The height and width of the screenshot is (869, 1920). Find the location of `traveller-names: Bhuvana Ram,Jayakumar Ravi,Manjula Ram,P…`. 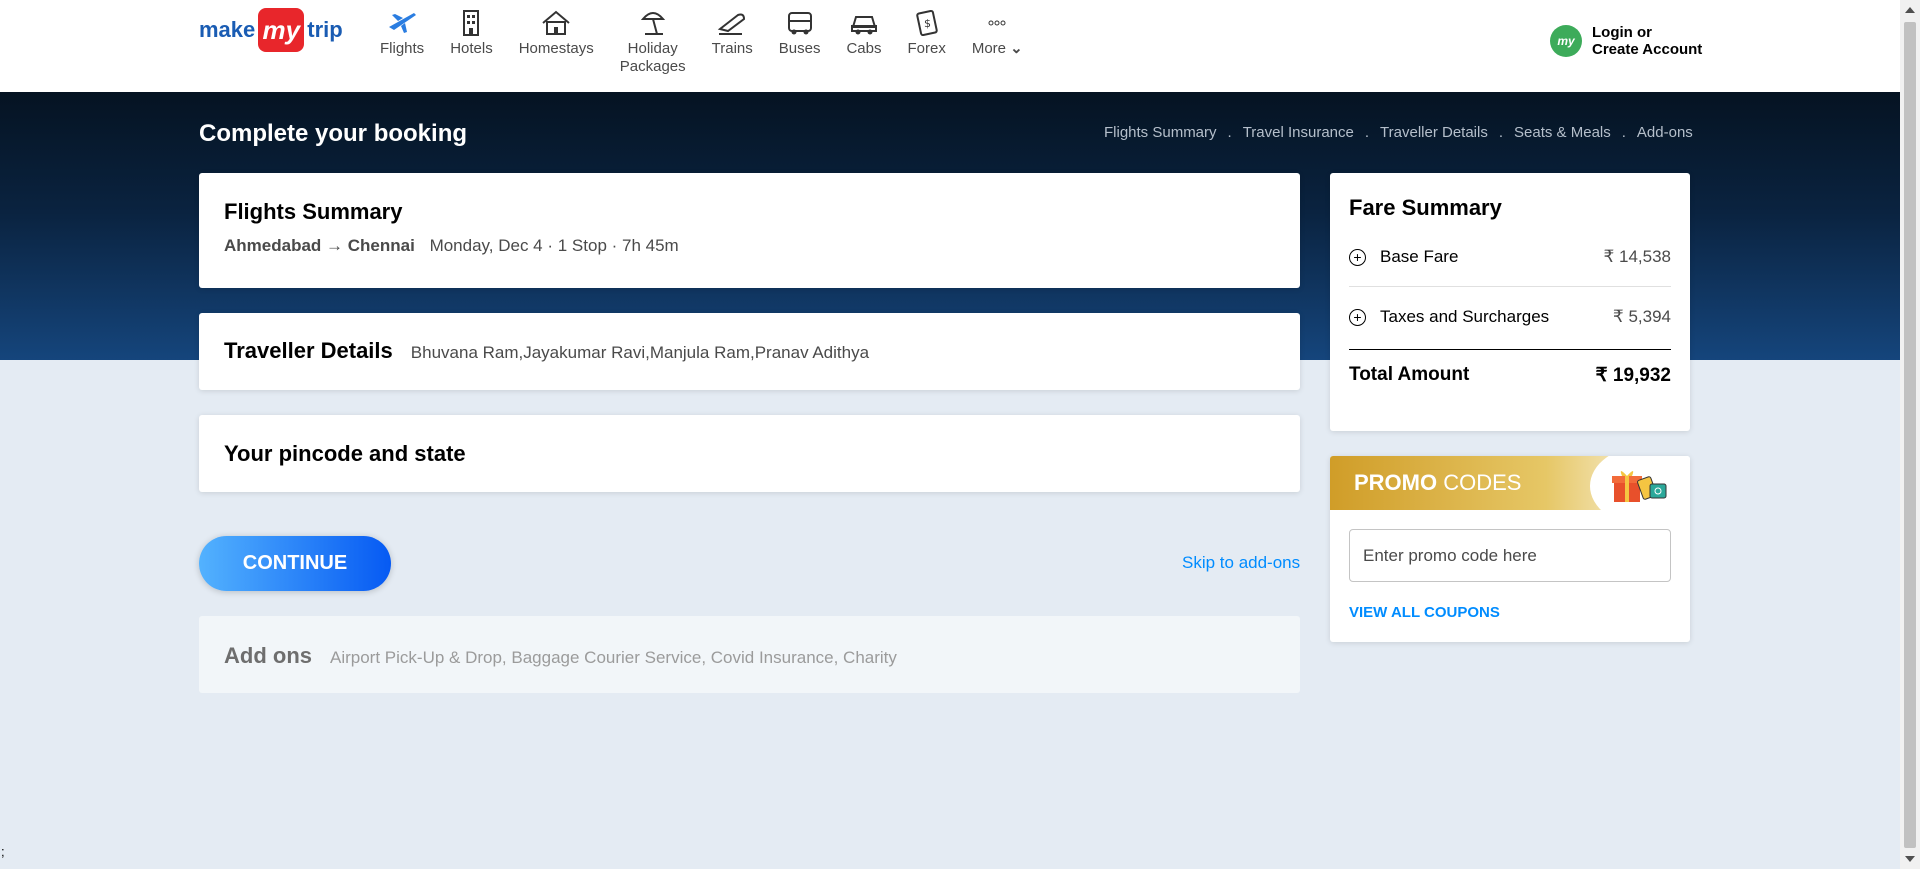

traveller-names: Bhuvana Ram,Jayakumar Ravi,Manjula Ram,P… is located at coordinates (640, 352).